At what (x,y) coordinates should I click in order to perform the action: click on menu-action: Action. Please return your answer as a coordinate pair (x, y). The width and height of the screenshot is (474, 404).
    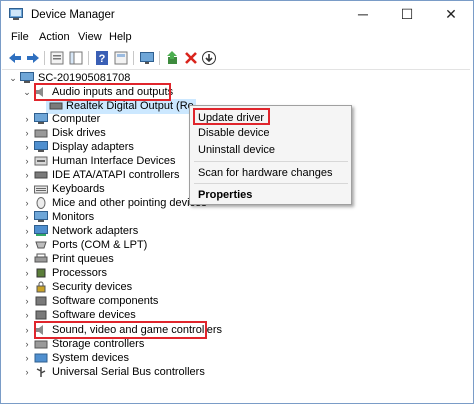
    Looking at the image, I should click on (54, 37).